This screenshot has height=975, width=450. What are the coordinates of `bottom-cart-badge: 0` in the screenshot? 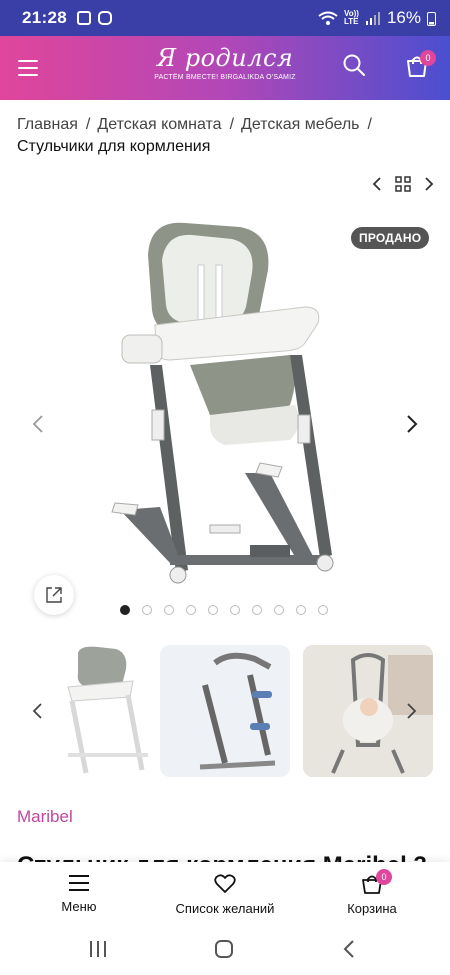 It's located at (384, 877).